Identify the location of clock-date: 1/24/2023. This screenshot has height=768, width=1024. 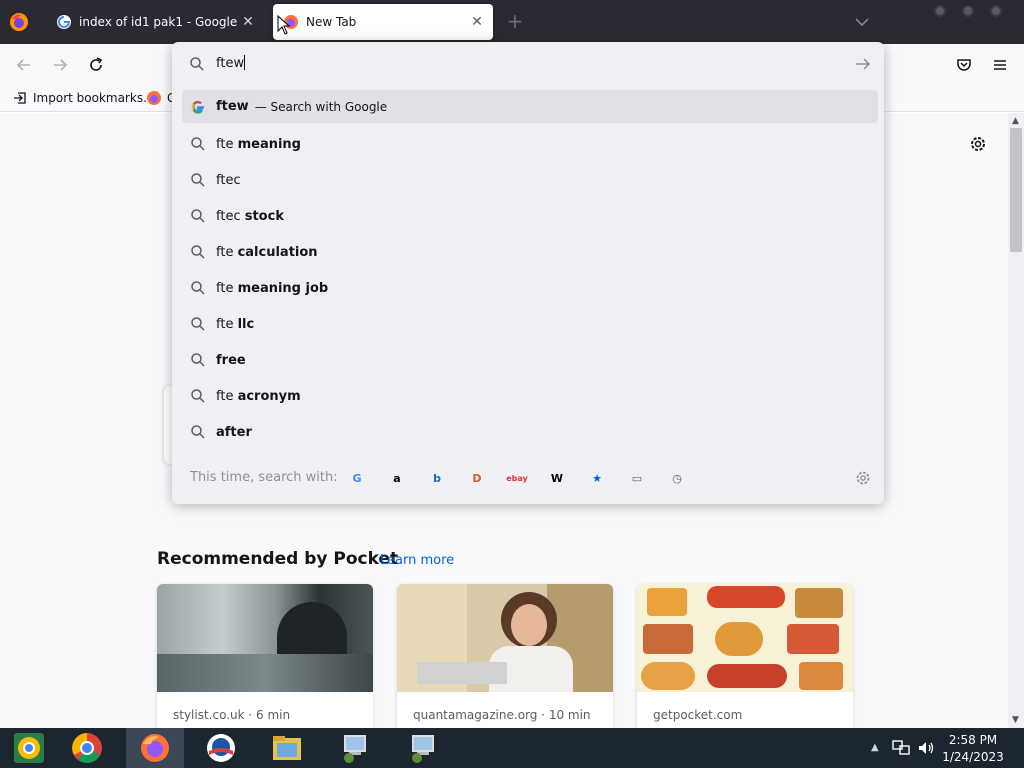
(973, 757).